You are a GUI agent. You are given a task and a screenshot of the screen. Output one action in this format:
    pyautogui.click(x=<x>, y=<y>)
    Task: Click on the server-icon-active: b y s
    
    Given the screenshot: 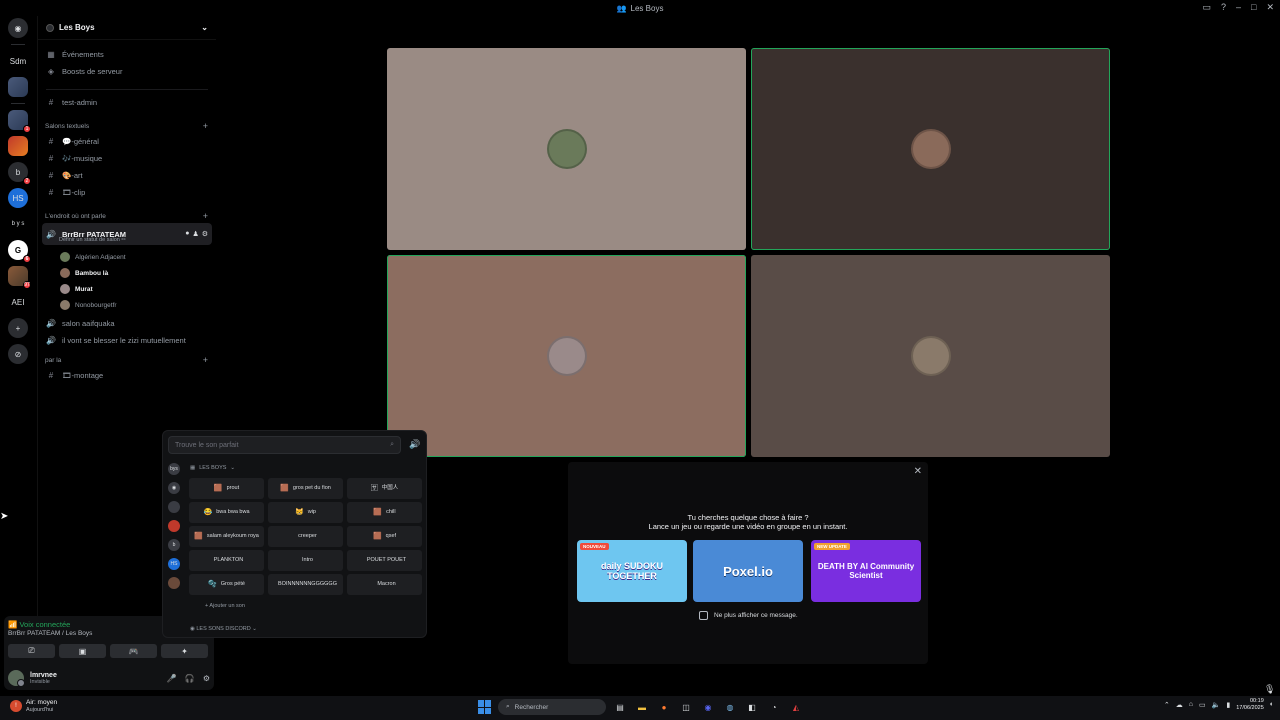 What is the action you would take?
    pyautogui.click(x=18, y=224)
    